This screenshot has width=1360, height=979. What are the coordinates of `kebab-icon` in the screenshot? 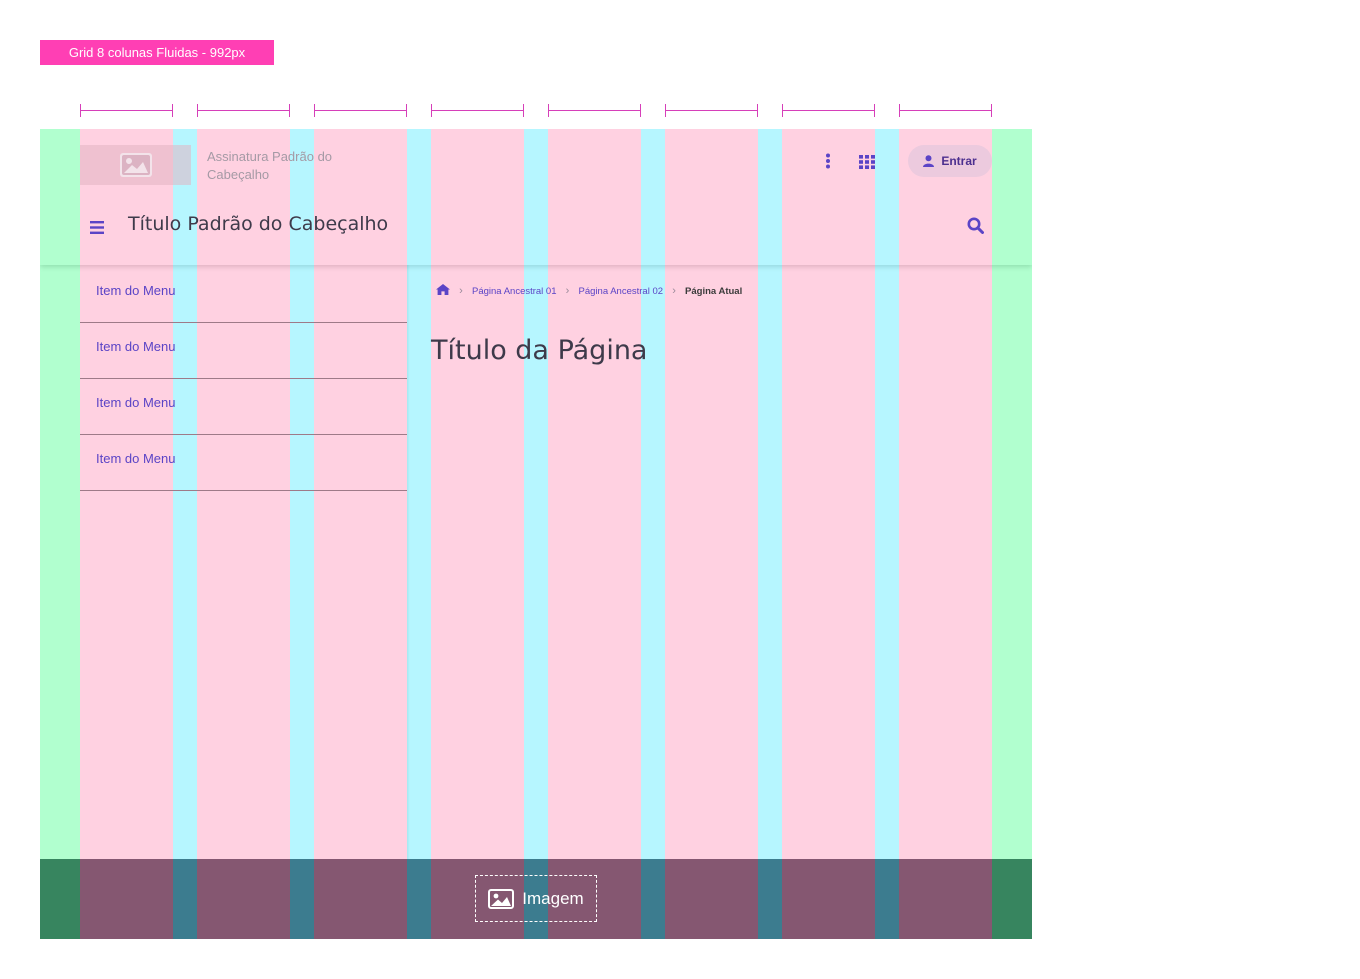 It's located at (828, 161).